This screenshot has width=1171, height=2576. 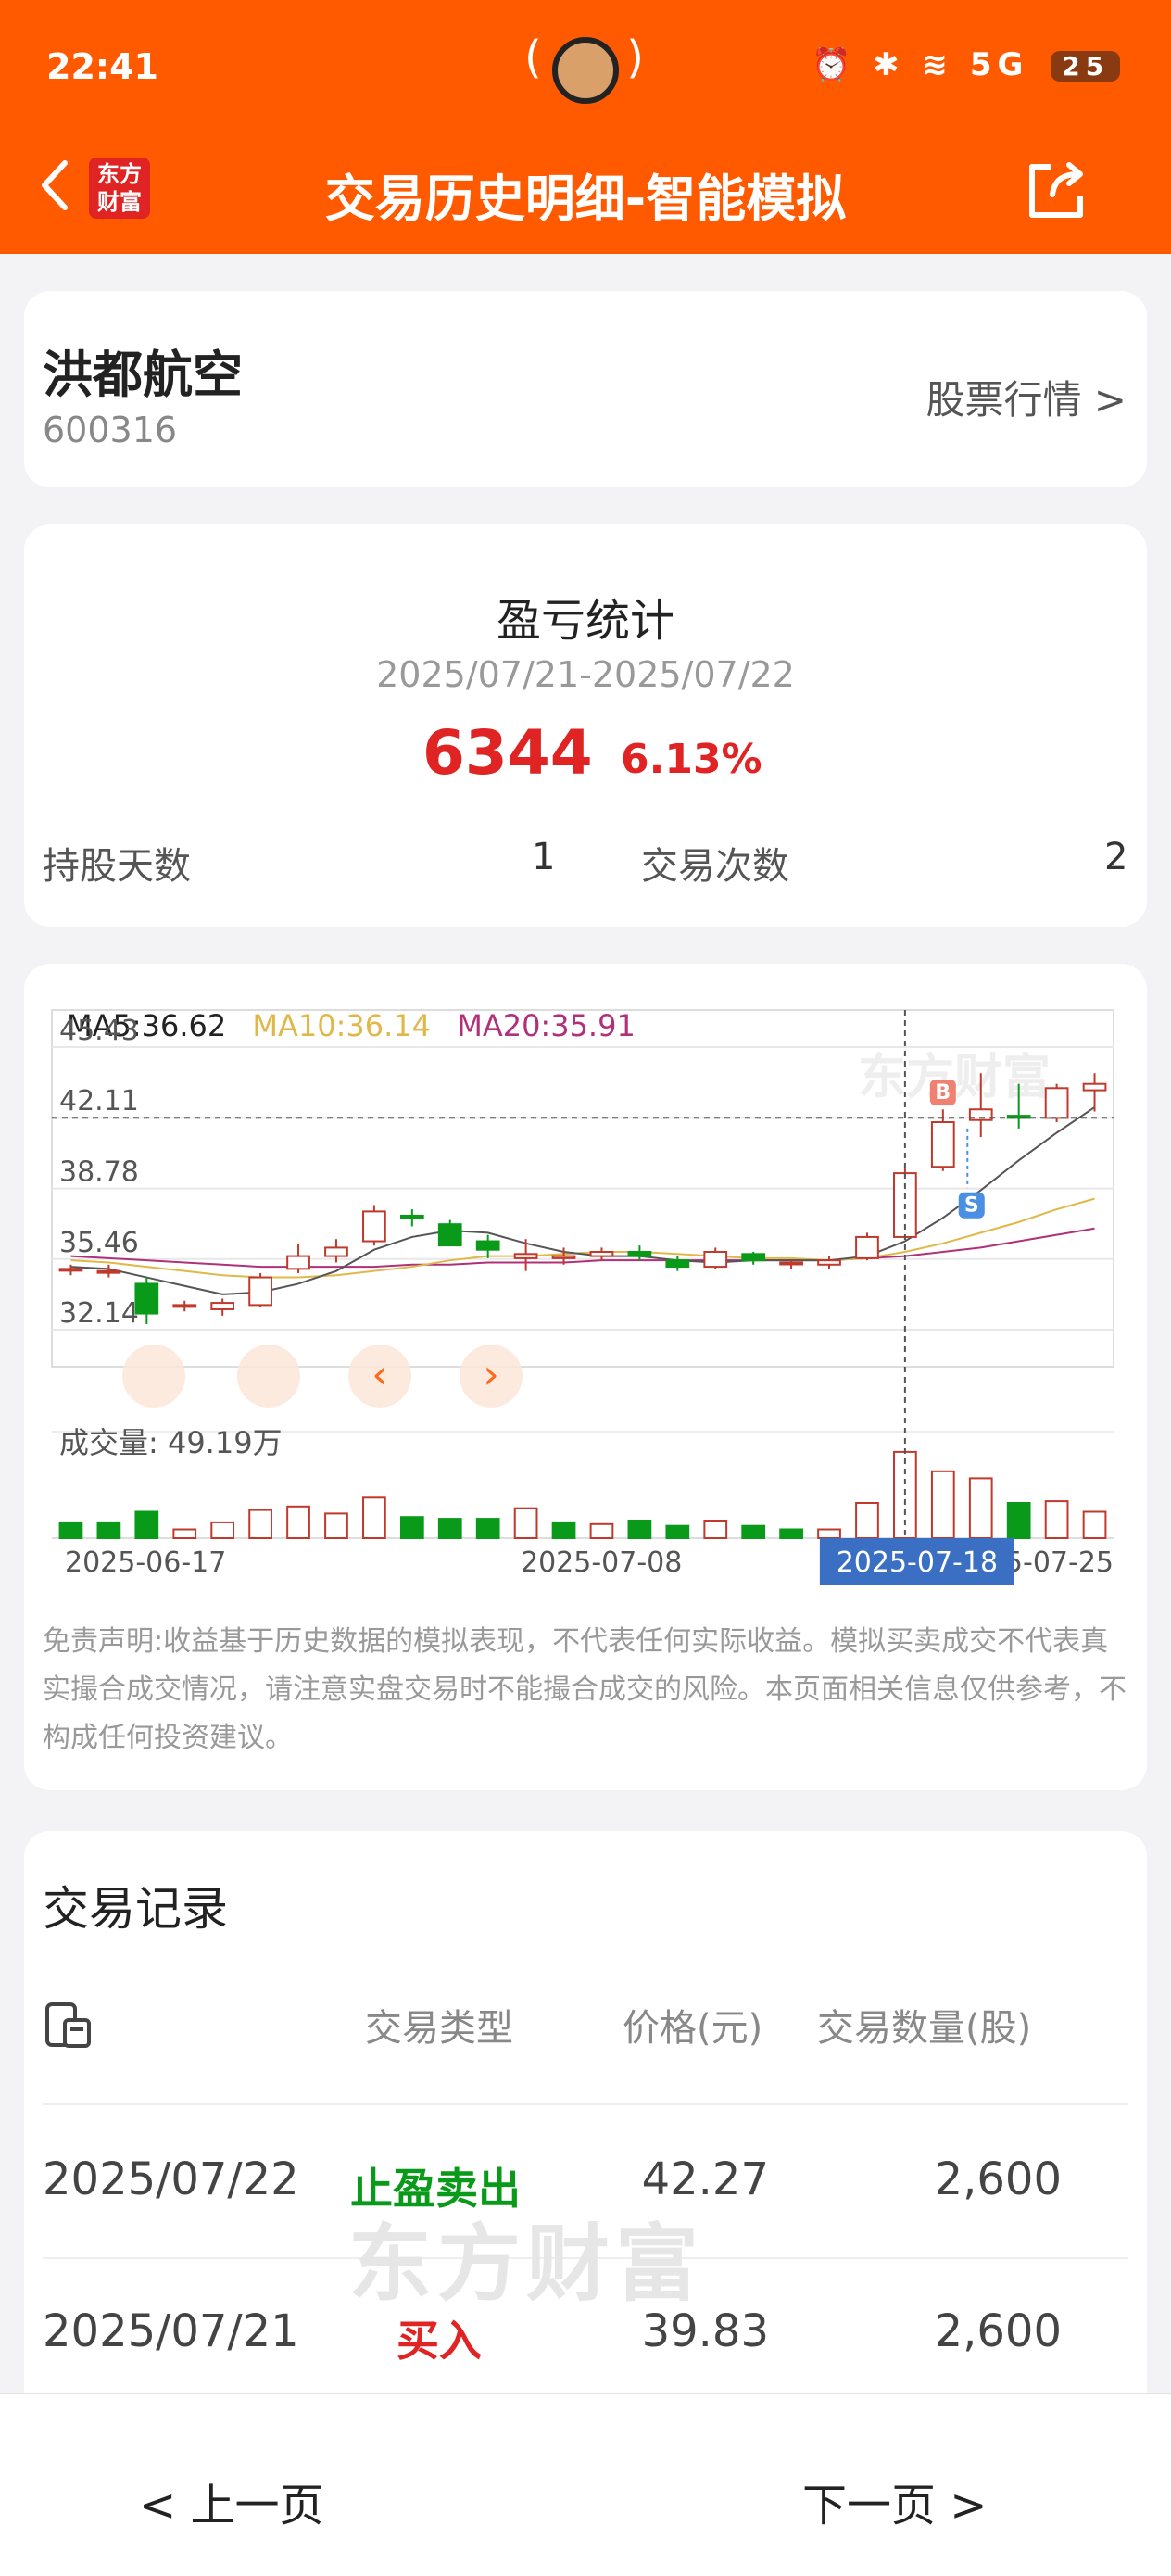 What do you see at coordinates (693, 2029) in the screenshot?
I see `header-price: 价格(元)` at bounding box center [693, 2029].